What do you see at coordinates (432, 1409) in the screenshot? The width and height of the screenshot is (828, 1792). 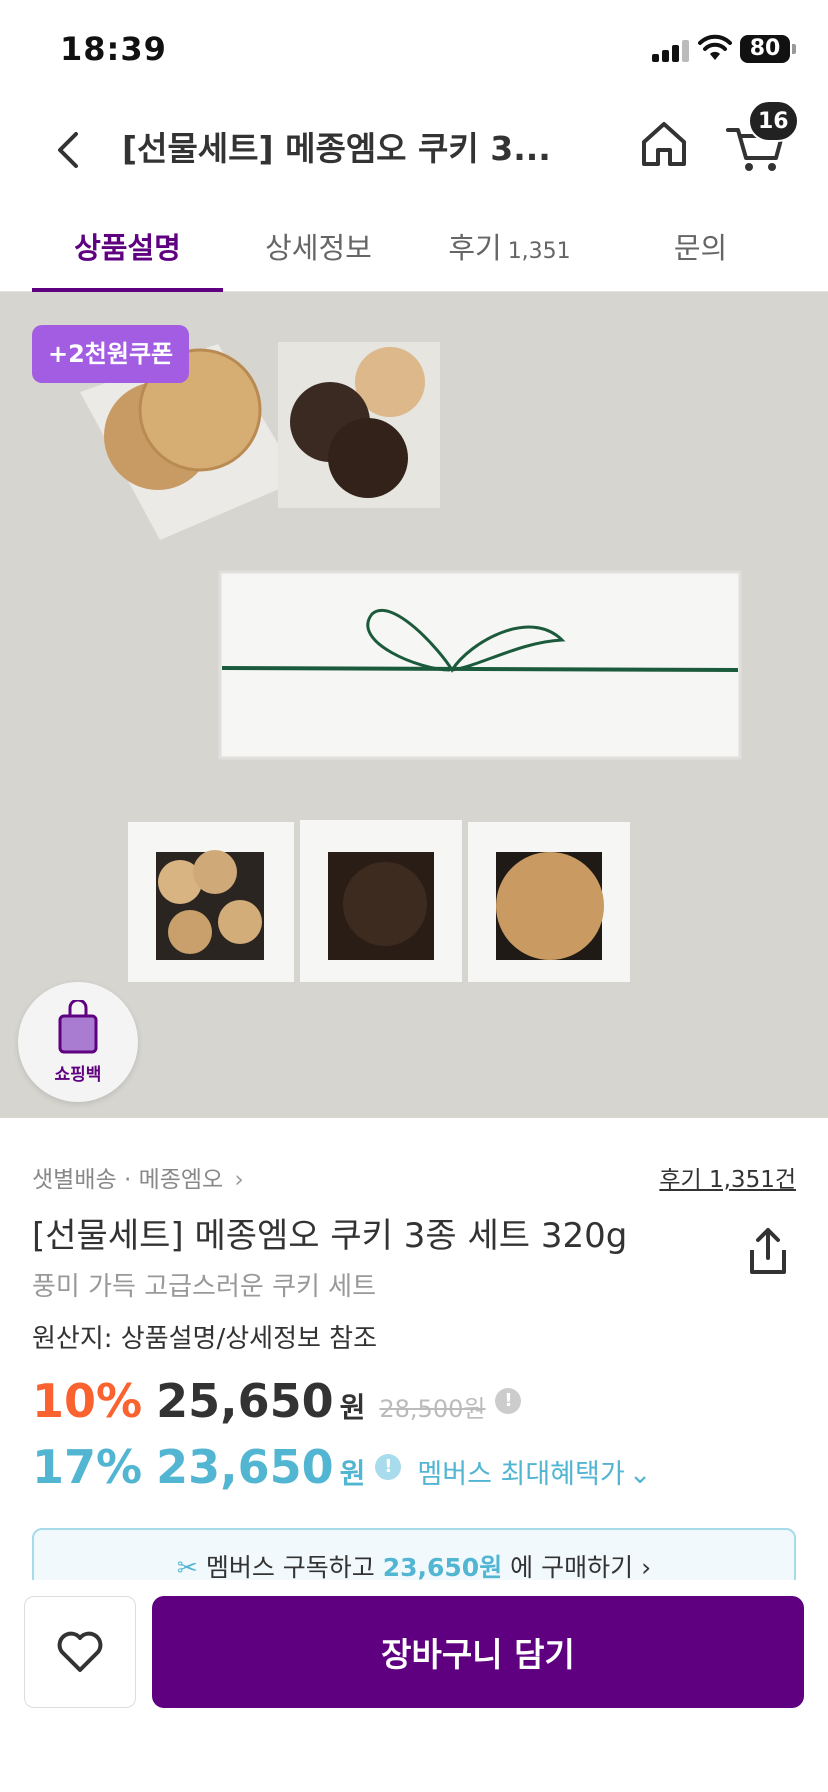 I see `original-price: 28,500원` at bounding box center [432, 1409].